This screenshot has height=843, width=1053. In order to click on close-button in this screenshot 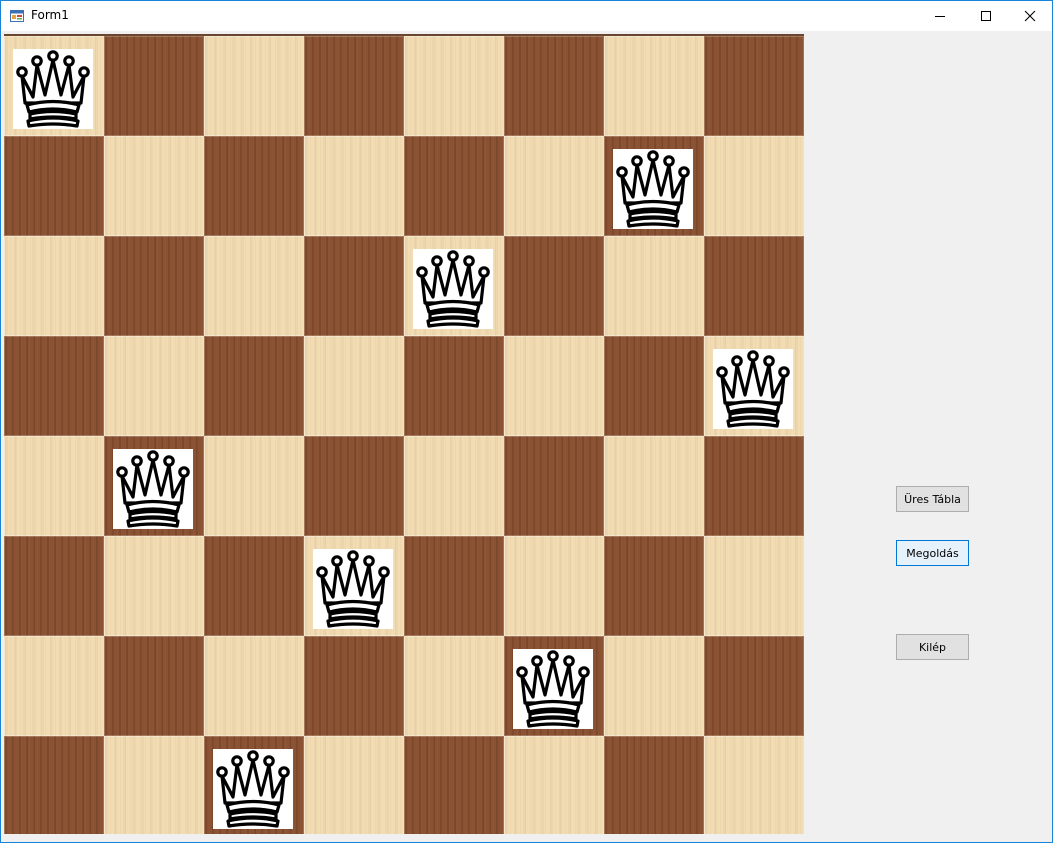, I will do `click(1029, 16)`.